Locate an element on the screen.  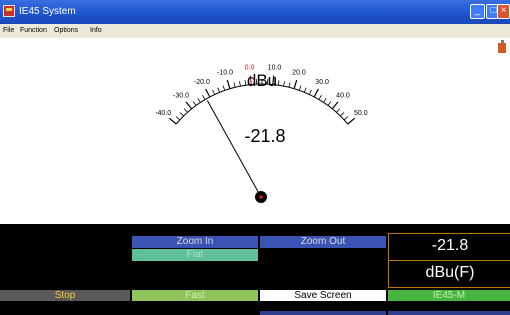
scale-tick-label: 30.0 is located at coordinates (322, 82).